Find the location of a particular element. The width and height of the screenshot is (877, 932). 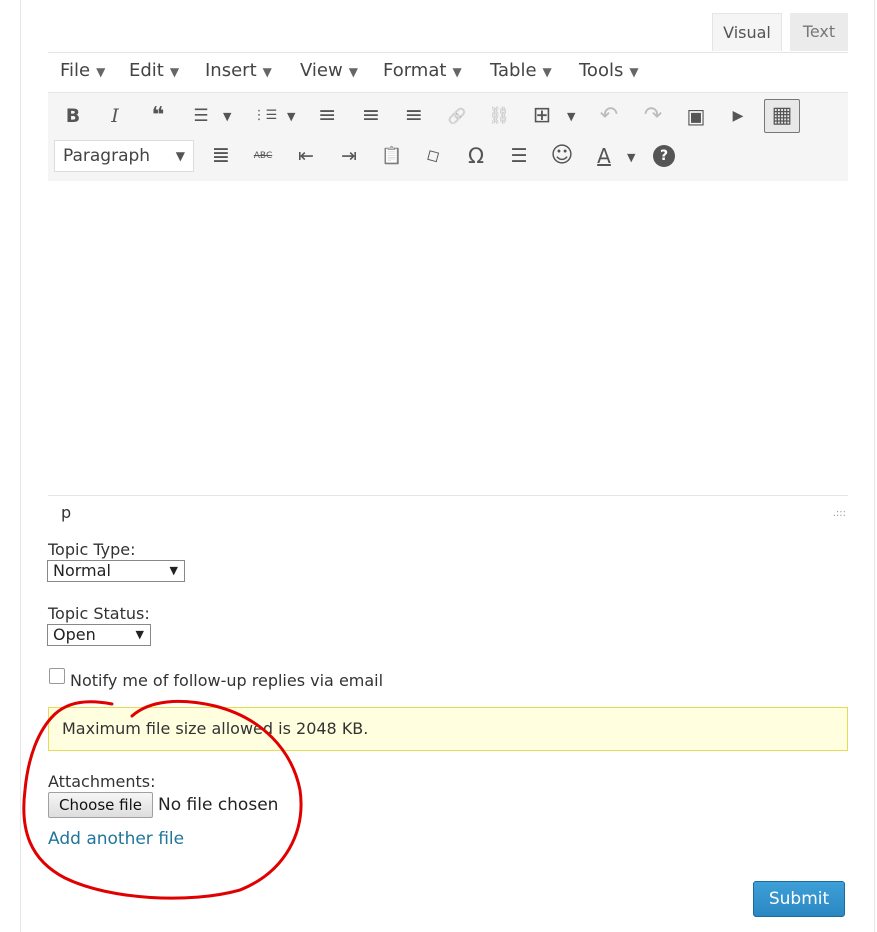

menu-label: Format is located at coordinates (415, 70).